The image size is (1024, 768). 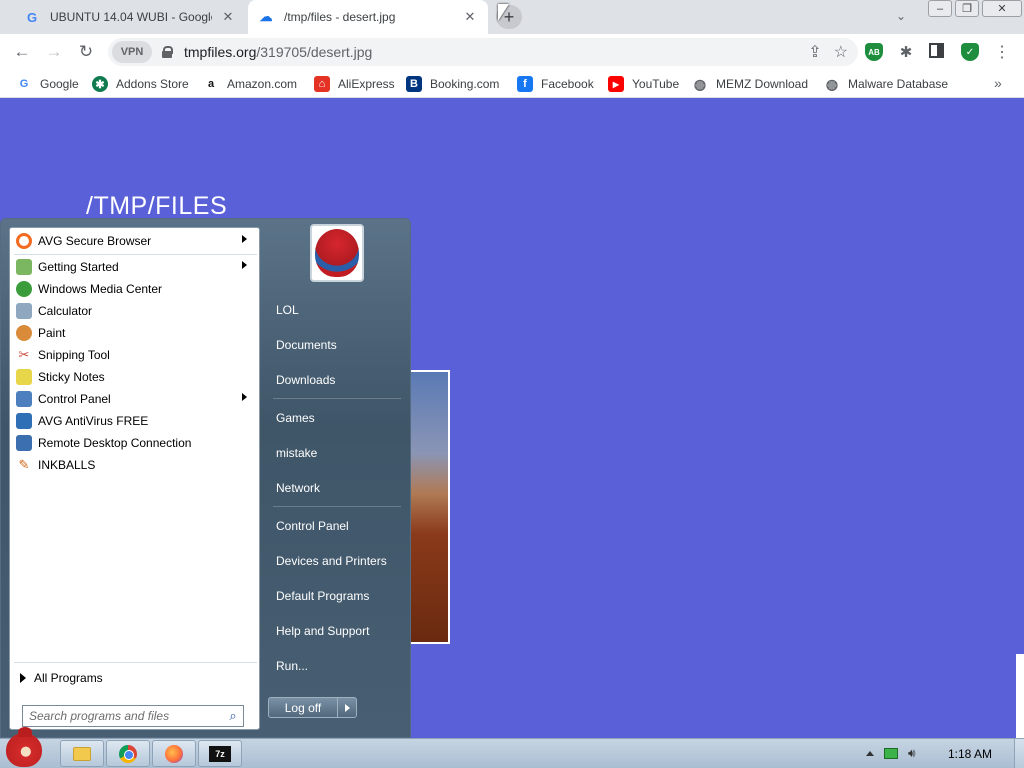 What do you see at coordinates (24, 241) in the screenshot?
I see `avg-browser-icon` at bounding box center [24, 241].